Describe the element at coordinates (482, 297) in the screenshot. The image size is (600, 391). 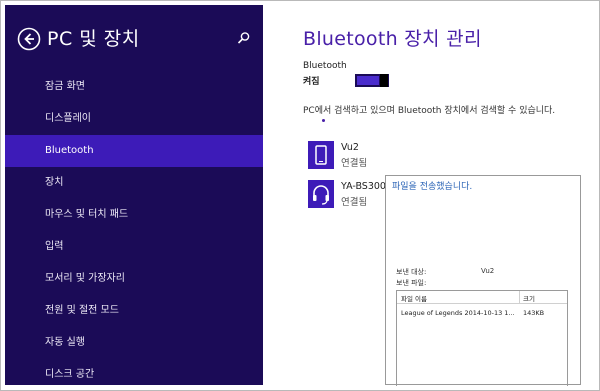
I see `table-header: 파일 이름 크기` at that location.